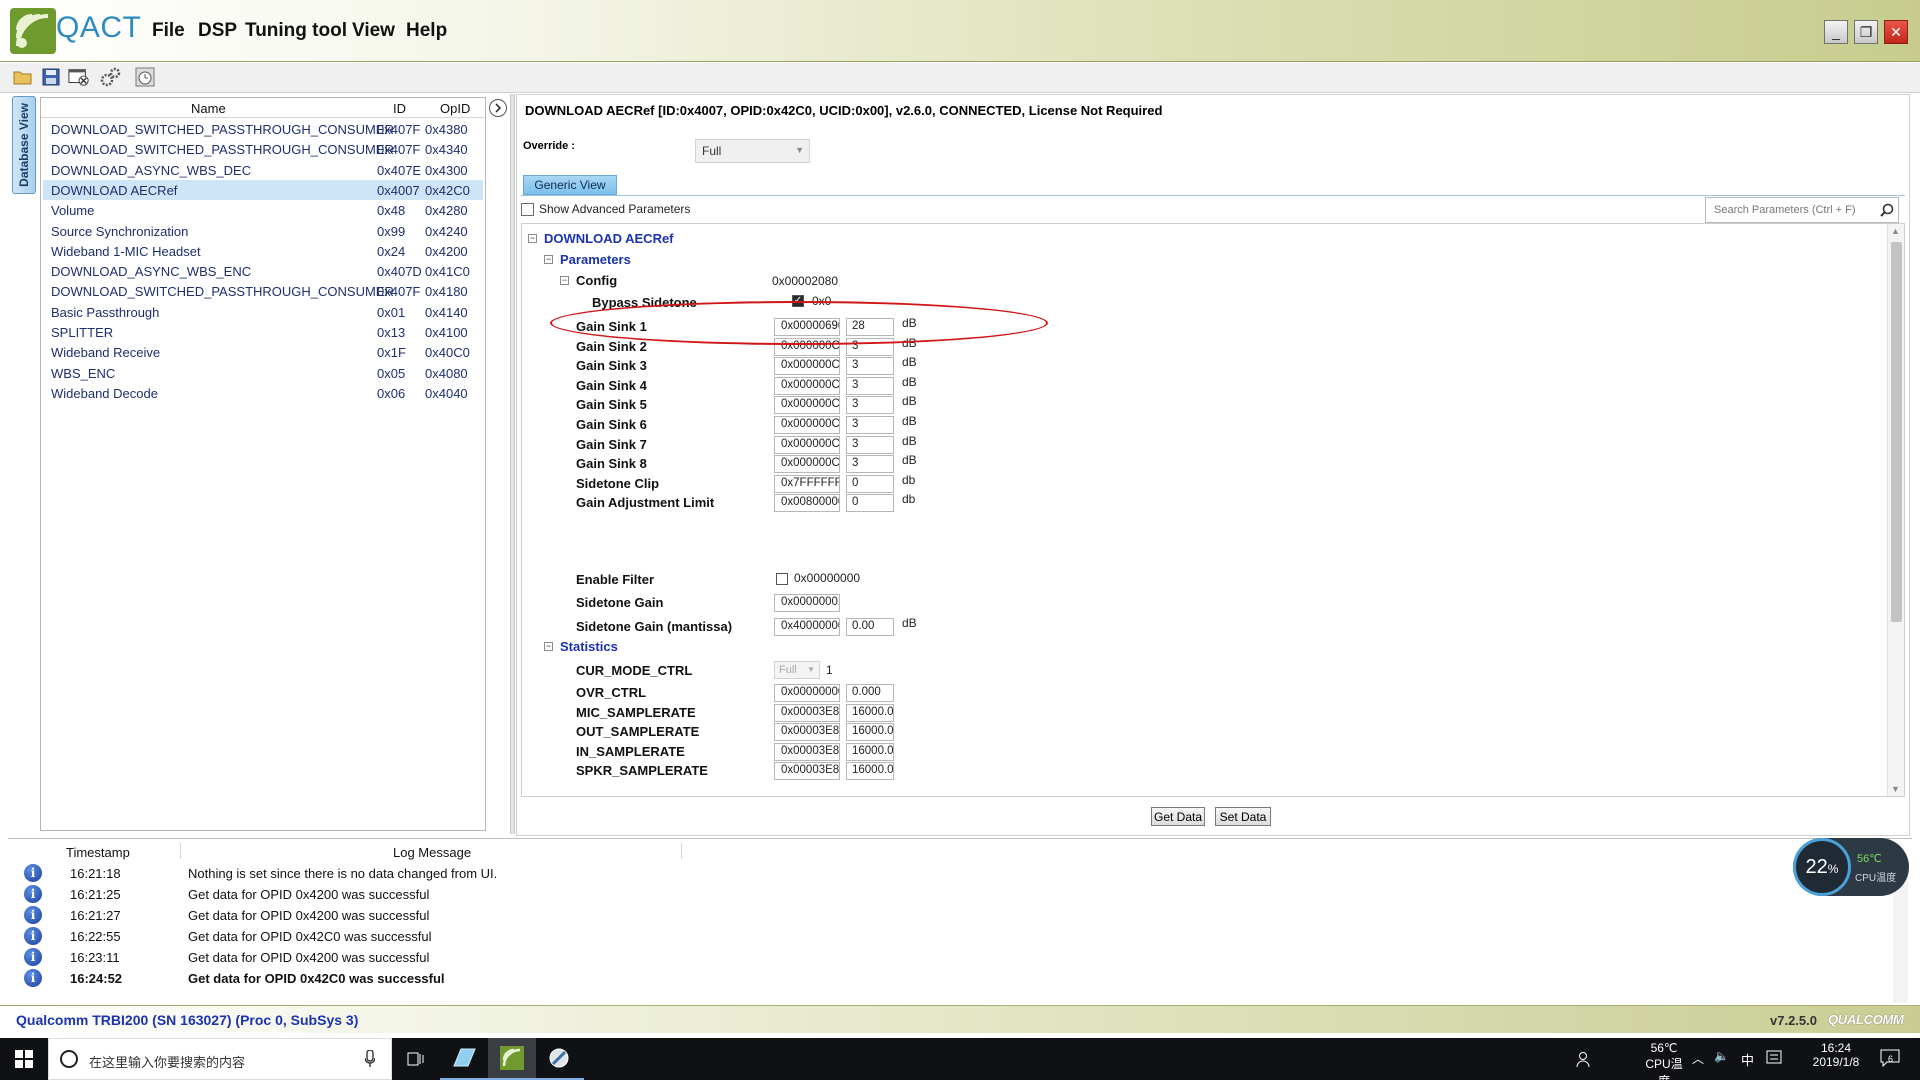  I want to click on module-row: DOWNLOAD_ASYNC_WBS_DEC 0x407E 0x4300, so click(263, 170).